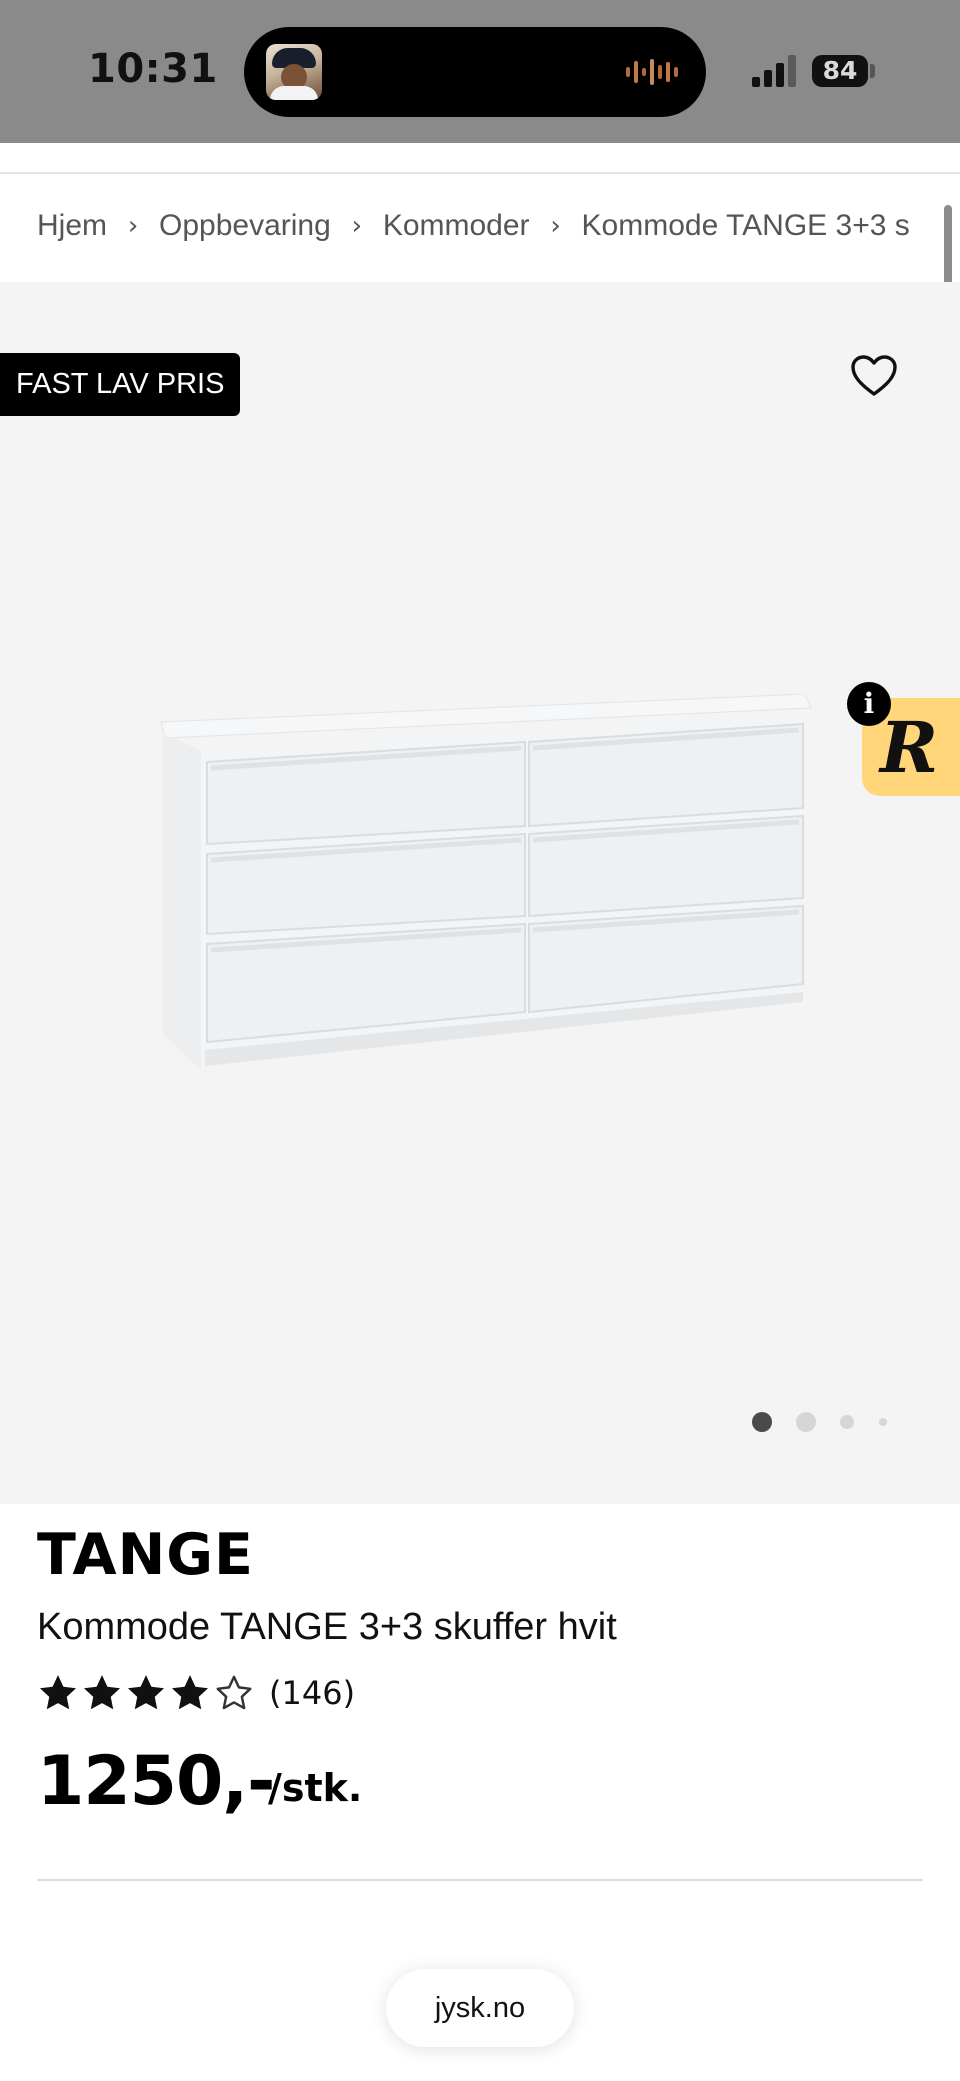  Describe the element at coordinates (312, 1693) in the screenshot. I see `review-count: (146)` at that location.